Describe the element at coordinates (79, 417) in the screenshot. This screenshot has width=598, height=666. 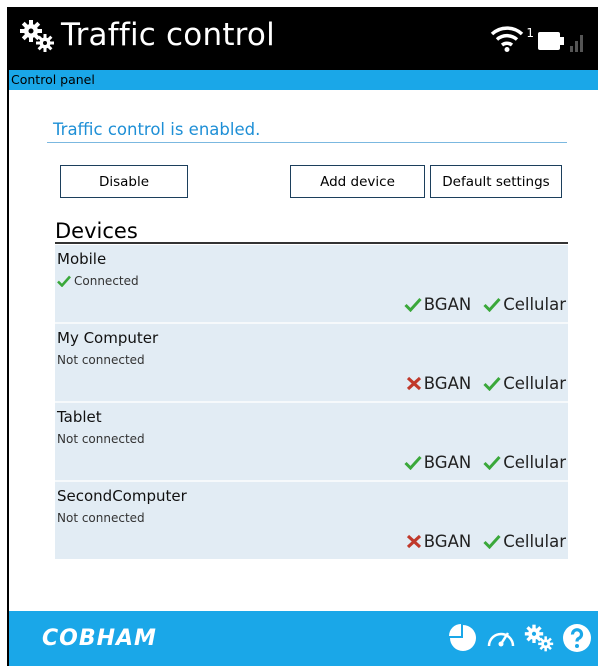
I see `device-name: Tablet` at that location.